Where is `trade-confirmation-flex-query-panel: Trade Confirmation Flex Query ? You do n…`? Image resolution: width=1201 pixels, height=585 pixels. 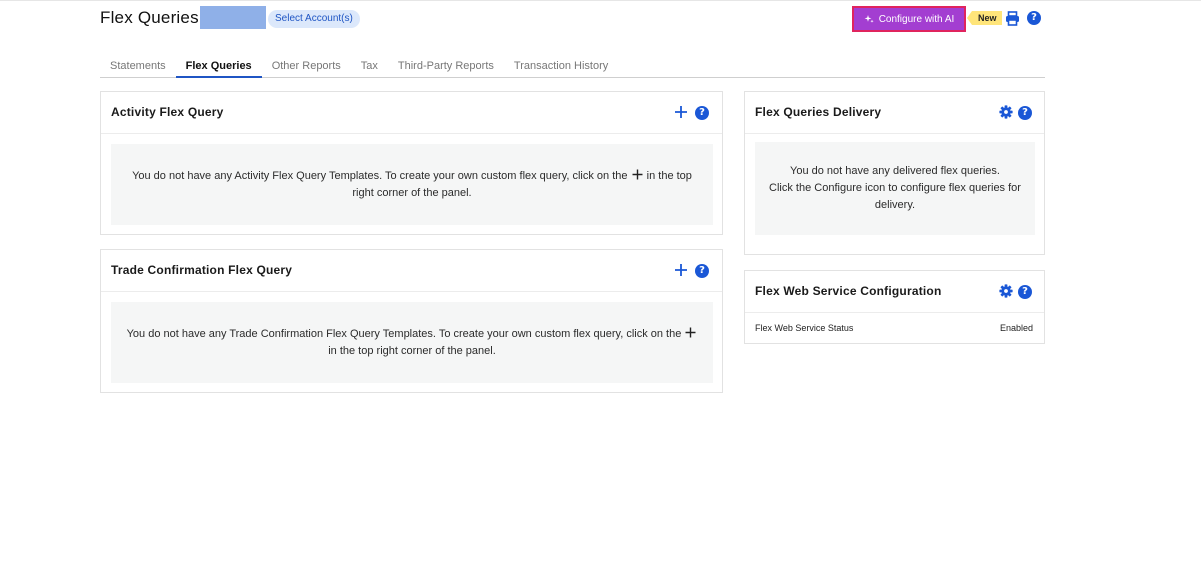
trade-confirmation-flex-query-panel: Trade Confirmation Flex Query ? You do n… is located at coordinates (411, 321).